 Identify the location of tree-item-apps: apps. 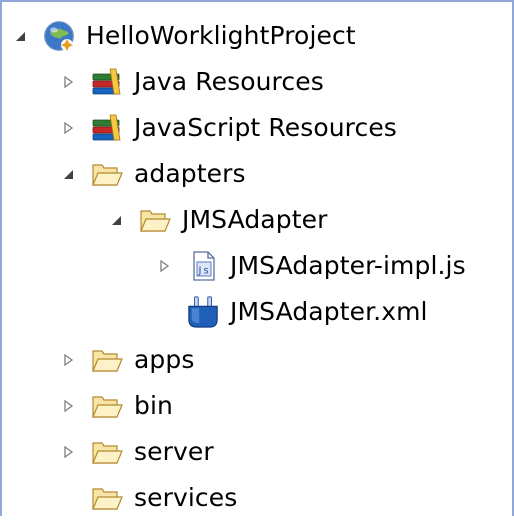
(125, 360).